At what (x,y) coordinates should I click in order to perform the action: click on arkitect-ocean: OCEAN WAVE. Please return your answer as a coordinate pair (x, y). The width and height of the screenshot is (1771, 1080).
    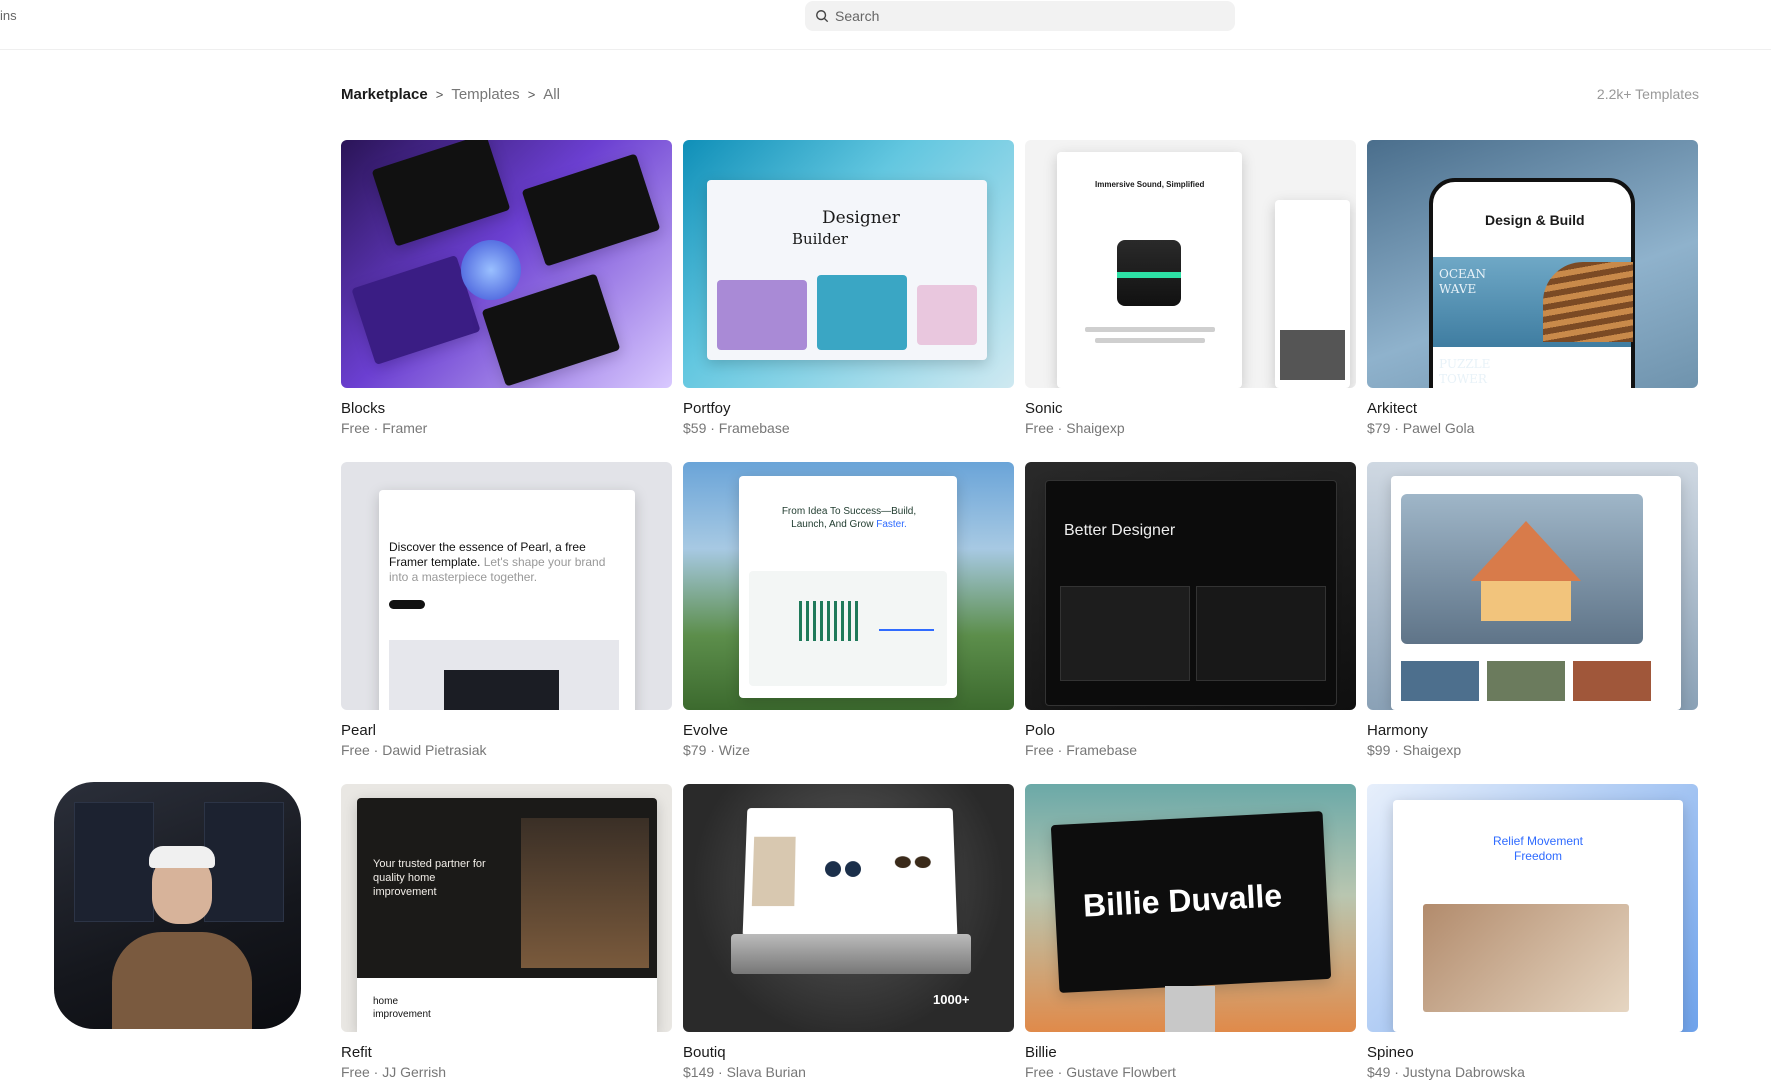
    Looking at the image, I should click on (1462, 281).